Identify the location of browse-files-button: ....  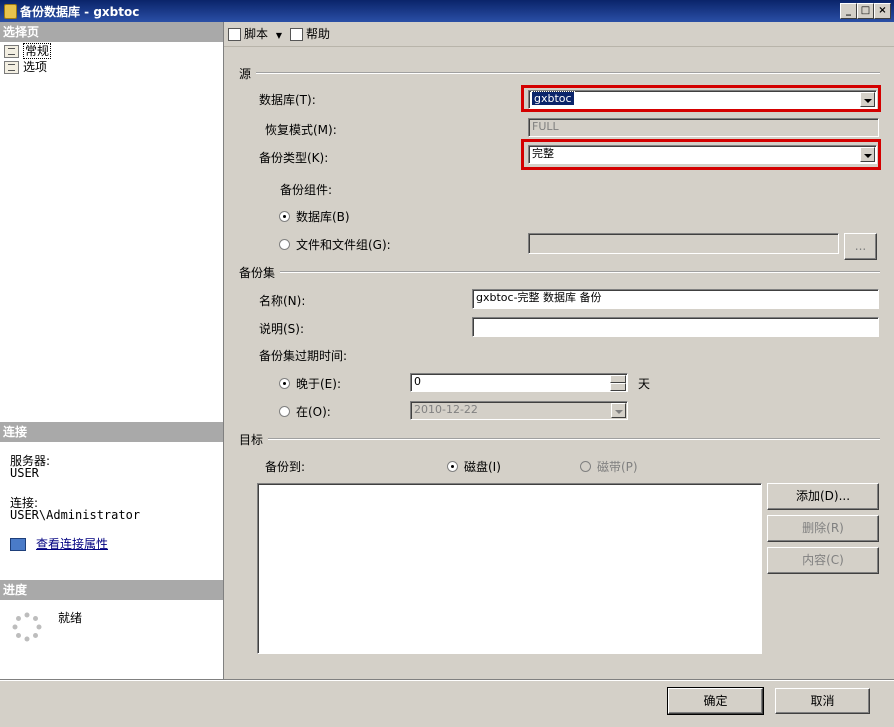
(860, 246).